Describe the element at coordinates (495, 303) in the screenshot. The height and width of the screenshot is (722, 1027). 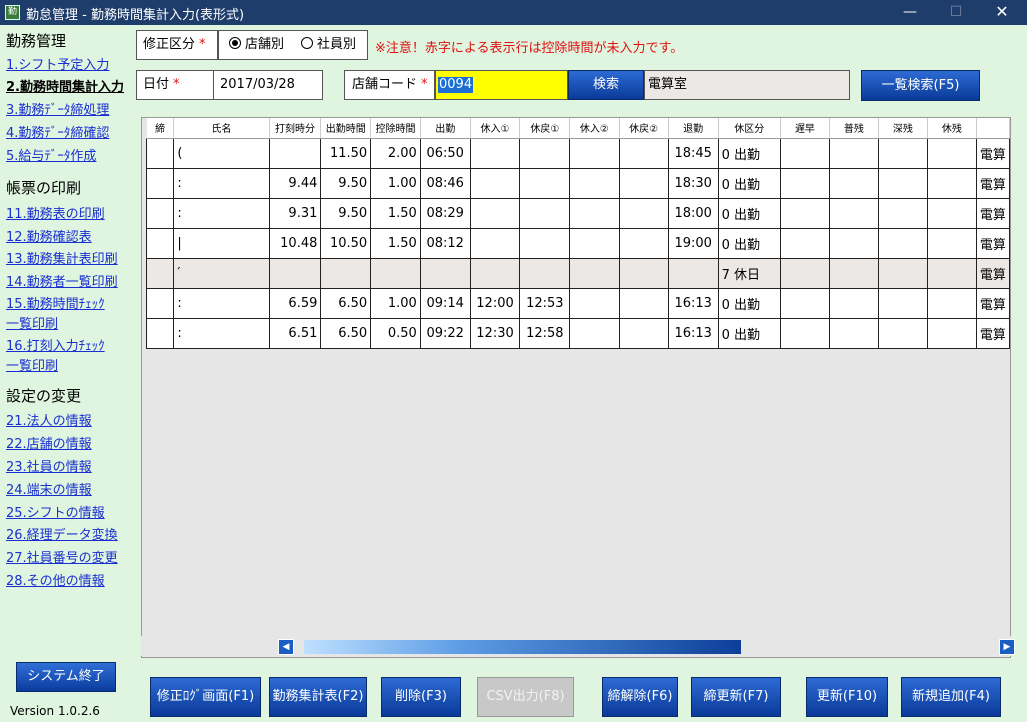
I see `cell-b1in: 12:00` at that location.